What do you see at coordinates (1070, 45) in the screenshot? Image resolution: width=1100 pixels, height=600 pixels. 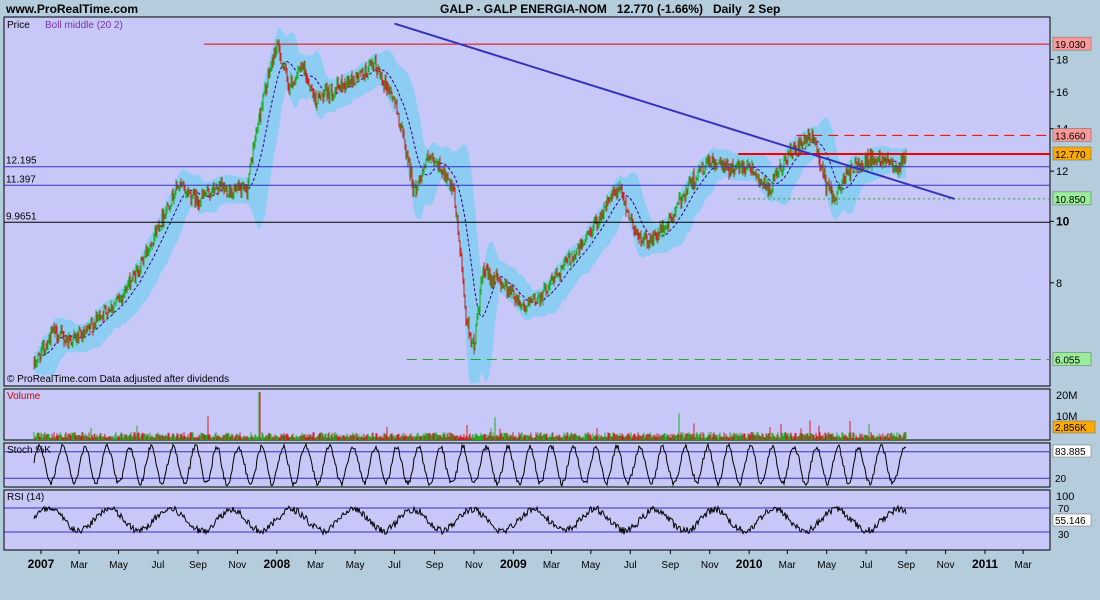 I see `price-badge-text: 19.030` at bounding box center [1070, 45].